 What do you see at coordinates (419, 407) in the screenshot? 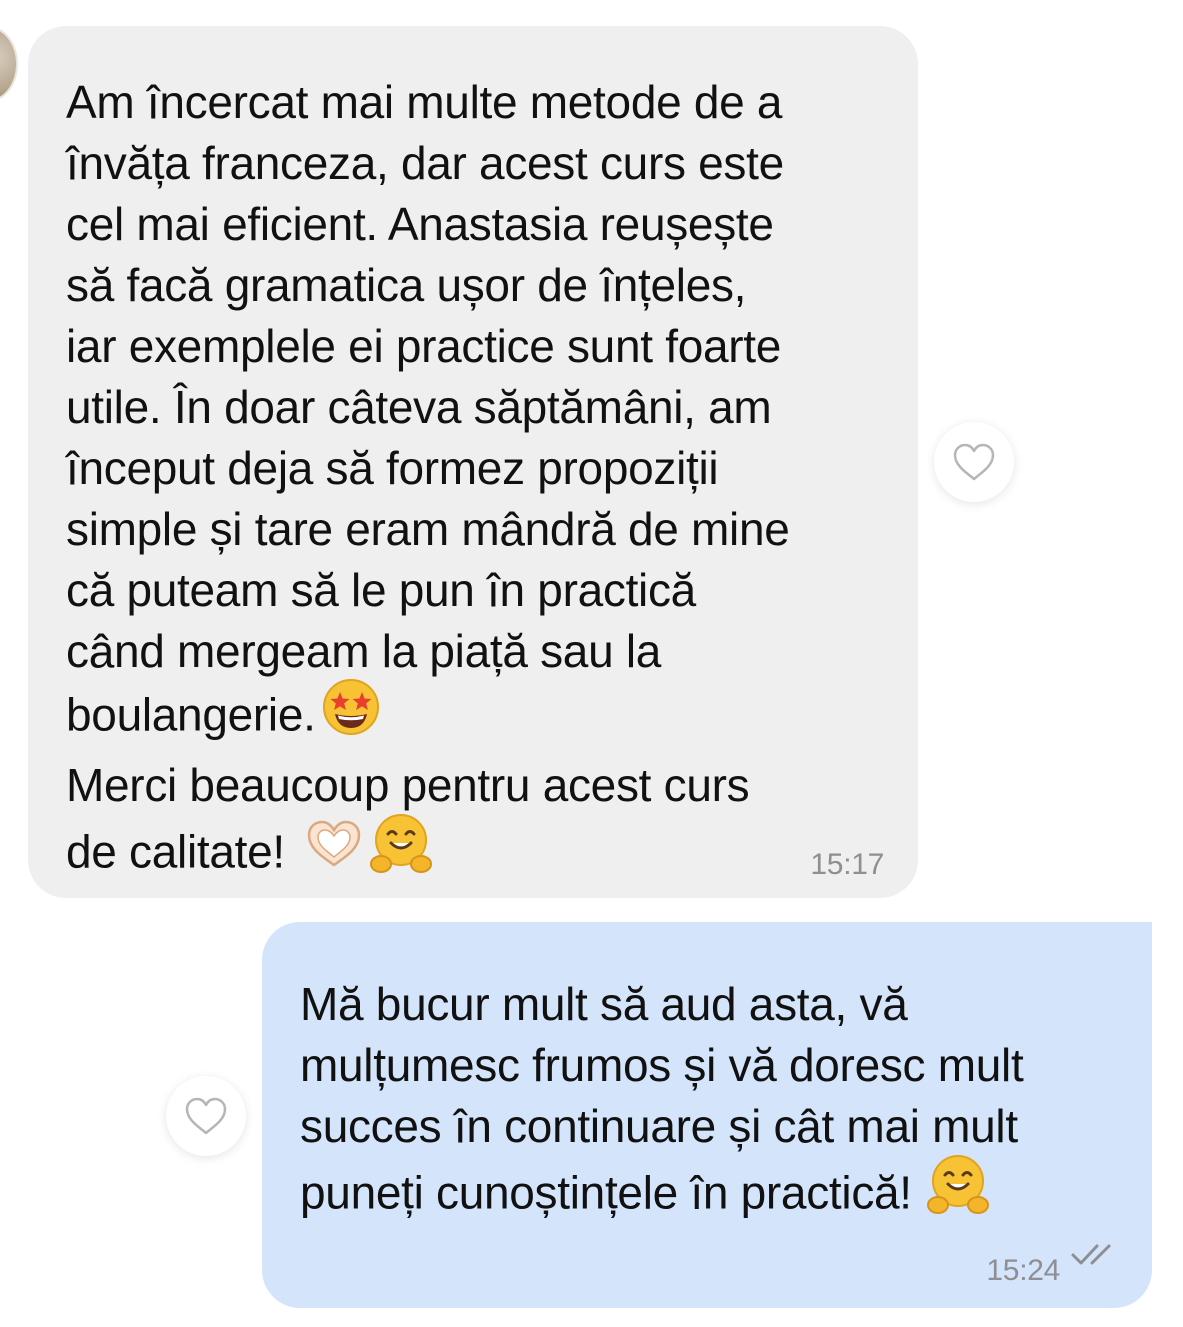
I see `message-line: utile. În doar câteva săptămâni, am` at bounding box center [419, 407].